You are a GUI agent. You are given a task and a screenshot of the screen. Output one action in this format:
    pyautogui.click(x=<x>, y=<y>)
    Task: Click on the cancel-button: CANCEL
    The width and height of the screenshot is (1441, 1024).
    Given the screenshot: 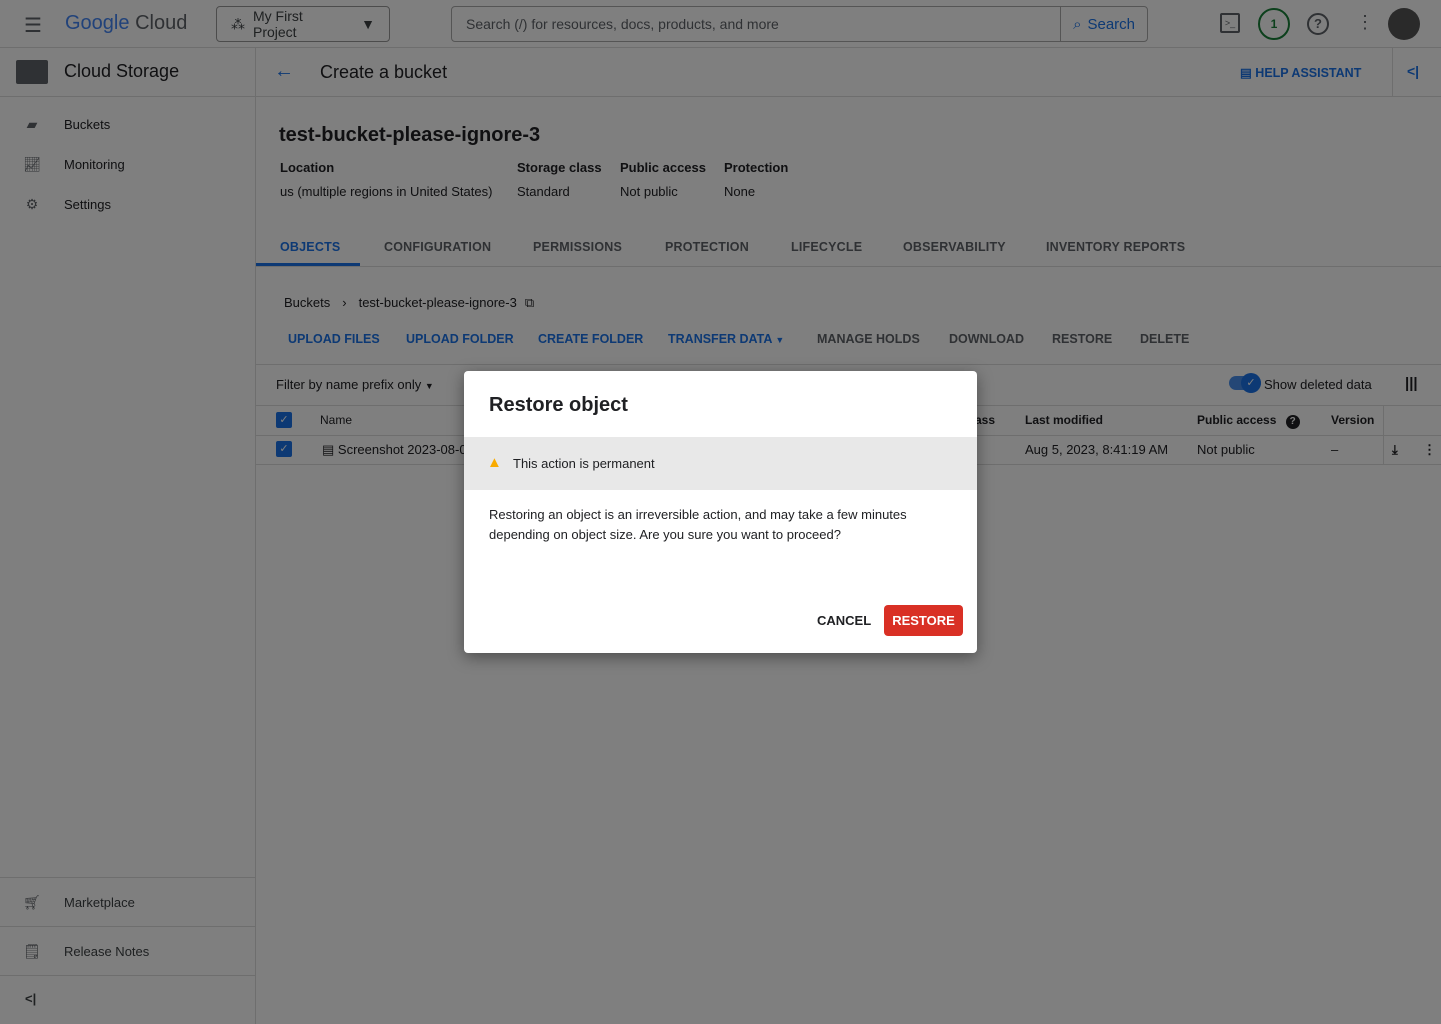 What is the action you would take?
    pyautogui.click(x=844, y=620)
    